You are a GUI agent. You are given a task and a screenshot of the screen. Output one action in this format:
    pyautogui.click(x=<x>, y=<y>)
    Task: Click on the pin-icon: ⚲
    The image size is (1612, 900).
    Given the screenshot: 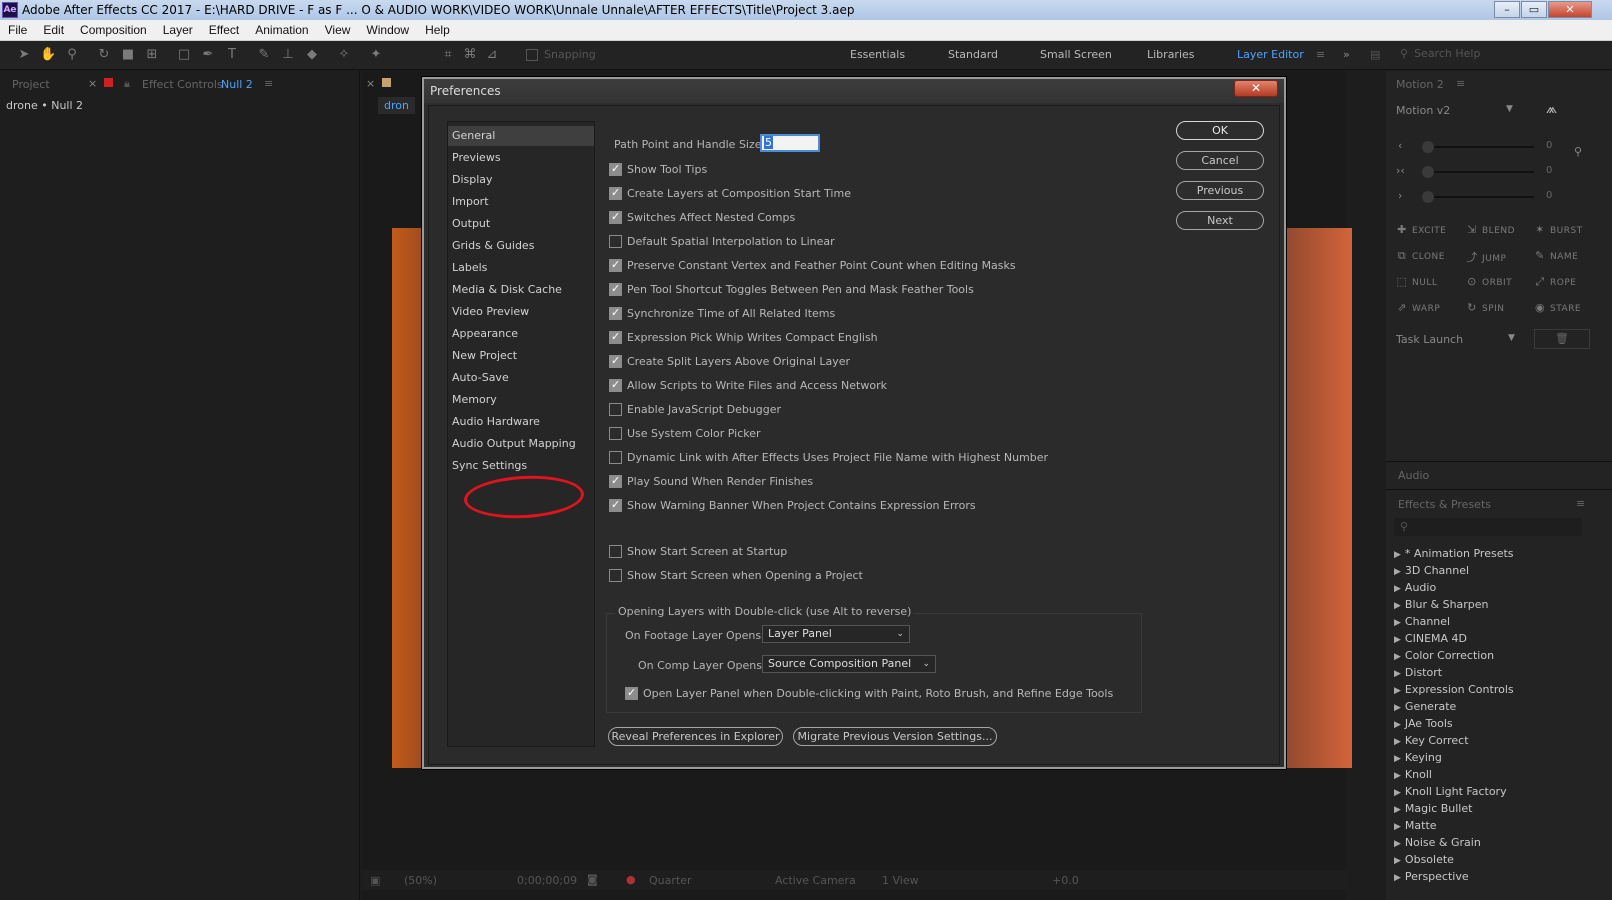 What is the action you would take?
    pyautogui.click(x=1578, y=151)
    